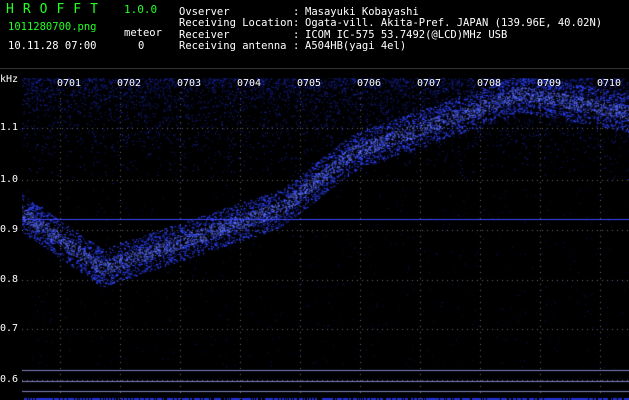 This screenshot has width=629, height=400. Describe the element at coordinates (489, 83) in the screenshot. I see `time-tick-label: 0708` at that location.